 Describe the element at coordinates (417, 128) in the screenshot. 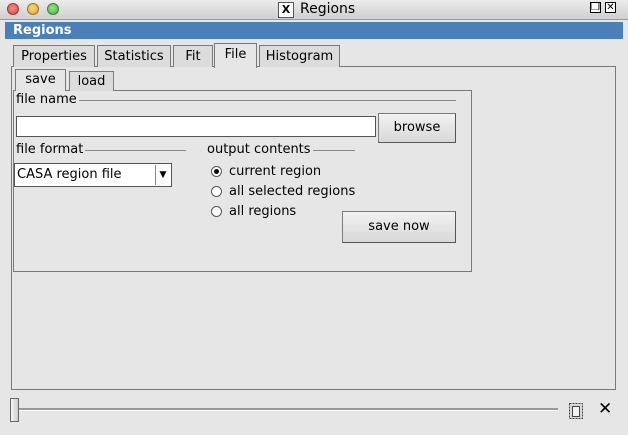

I see `browse-button: browse` at that location.